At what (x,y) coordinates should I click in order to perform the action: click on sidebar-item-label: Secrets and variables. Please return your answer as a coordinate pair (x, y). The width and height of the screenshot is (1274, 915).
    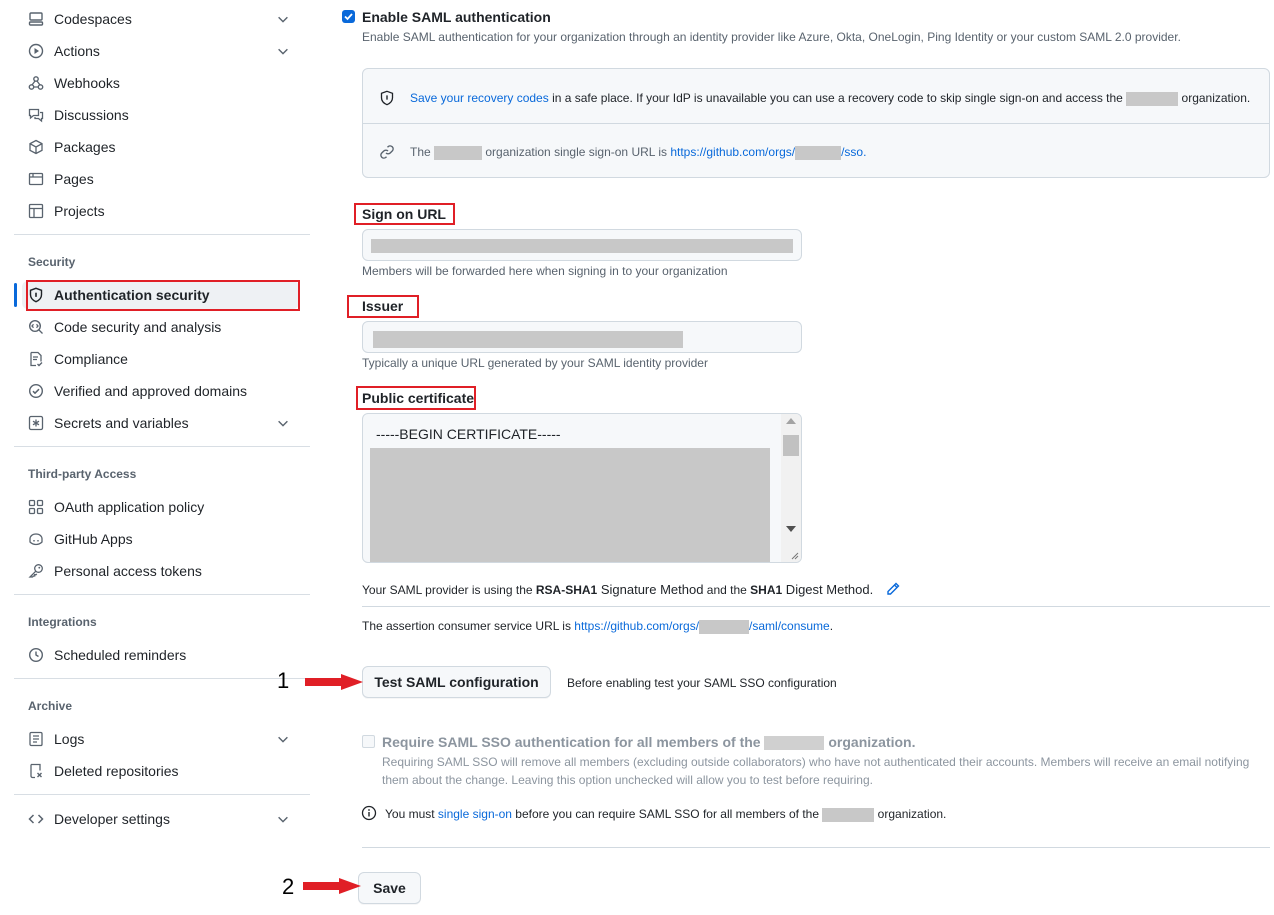
    Looking at the image, I should click on (121, 423).